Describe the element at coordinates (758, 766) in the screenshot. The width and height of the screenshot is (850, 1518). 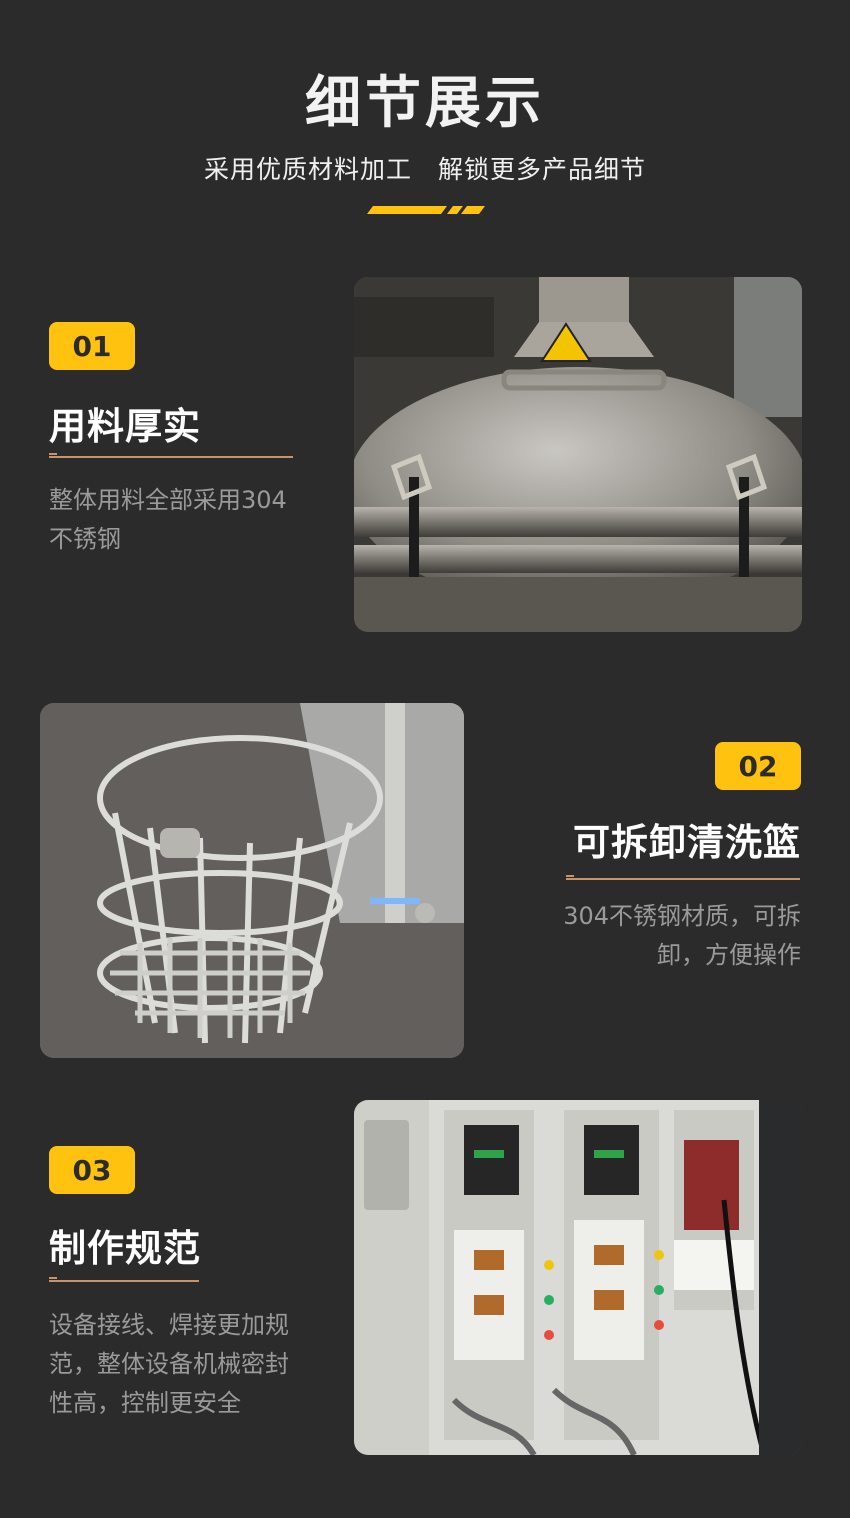
I see `section-number-badge: 02` at that location.